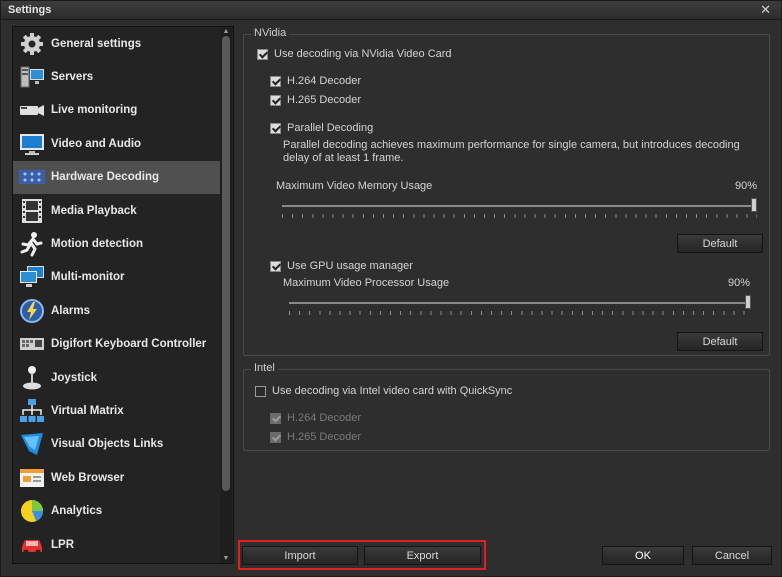 This screenshot has width=782, height=577. Describe the element at coordinates (96, 43) in the screenshot. I see `sidebar-item-label: General settings` at that location.